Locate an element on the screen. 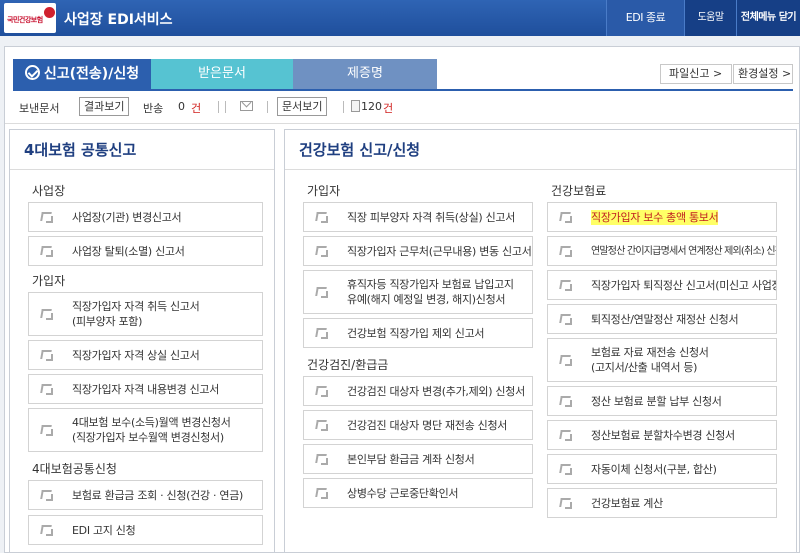  list-item: 사업장 탈퇴(소멸) 신고서 is located at coordinates (145, 251).